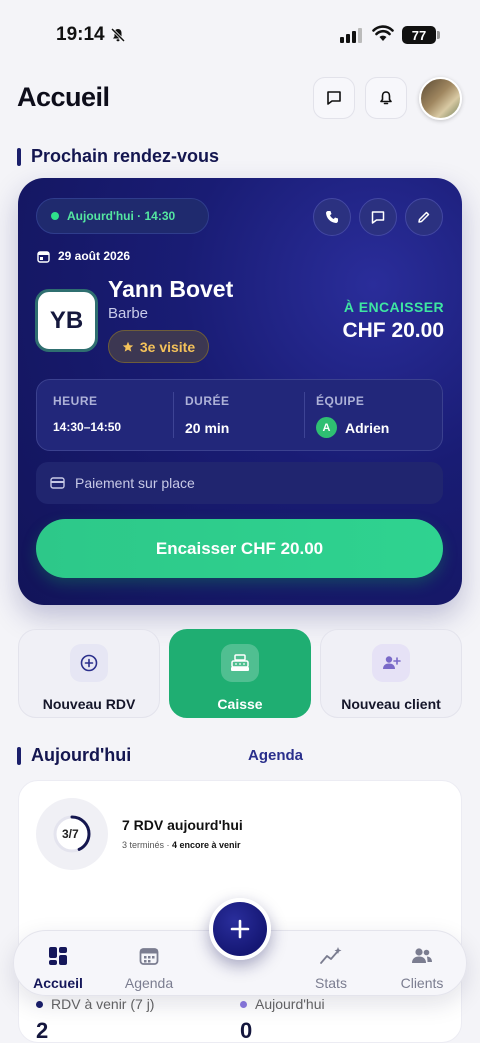 The width and height of the screenshot is (480, 1043). I want to click on messages-button, so click(334, 98).